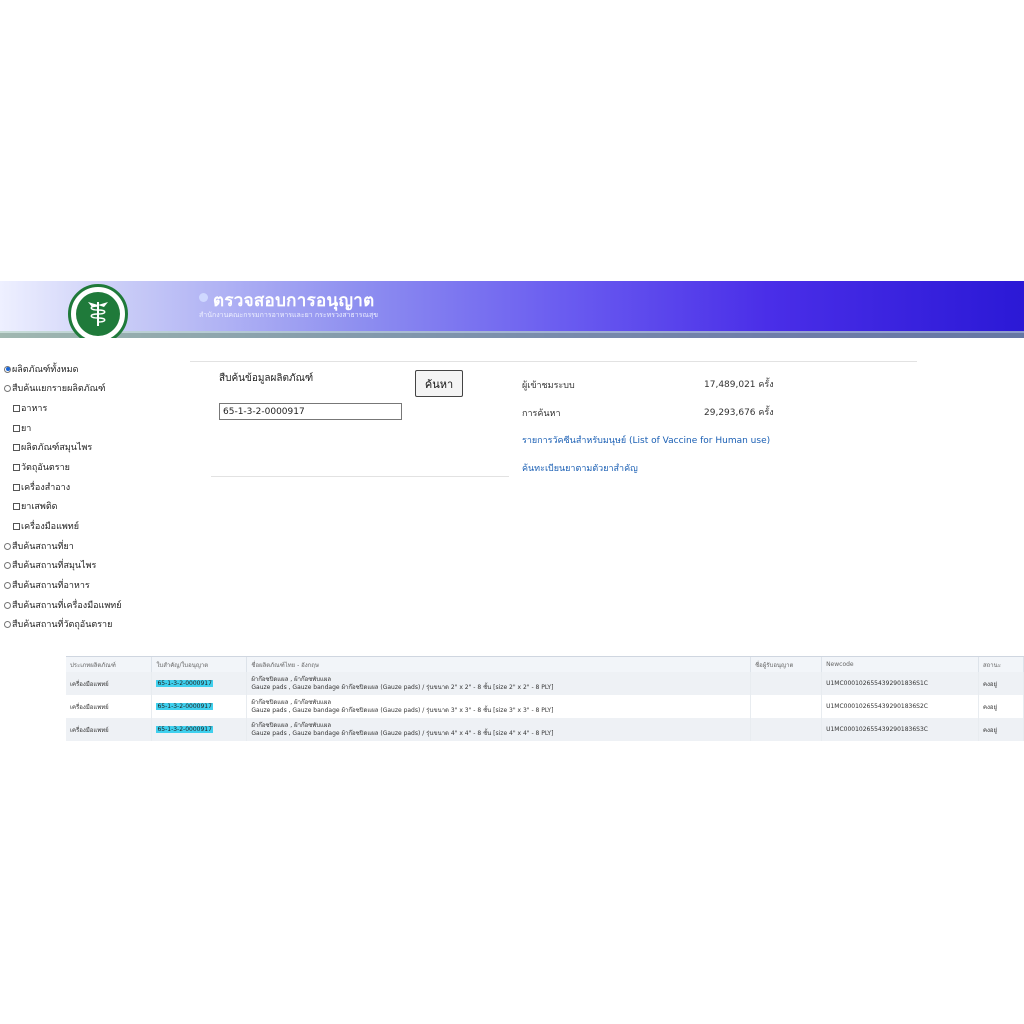  I want to click on sidebar-item-drug: ยา, so click(22, 428).